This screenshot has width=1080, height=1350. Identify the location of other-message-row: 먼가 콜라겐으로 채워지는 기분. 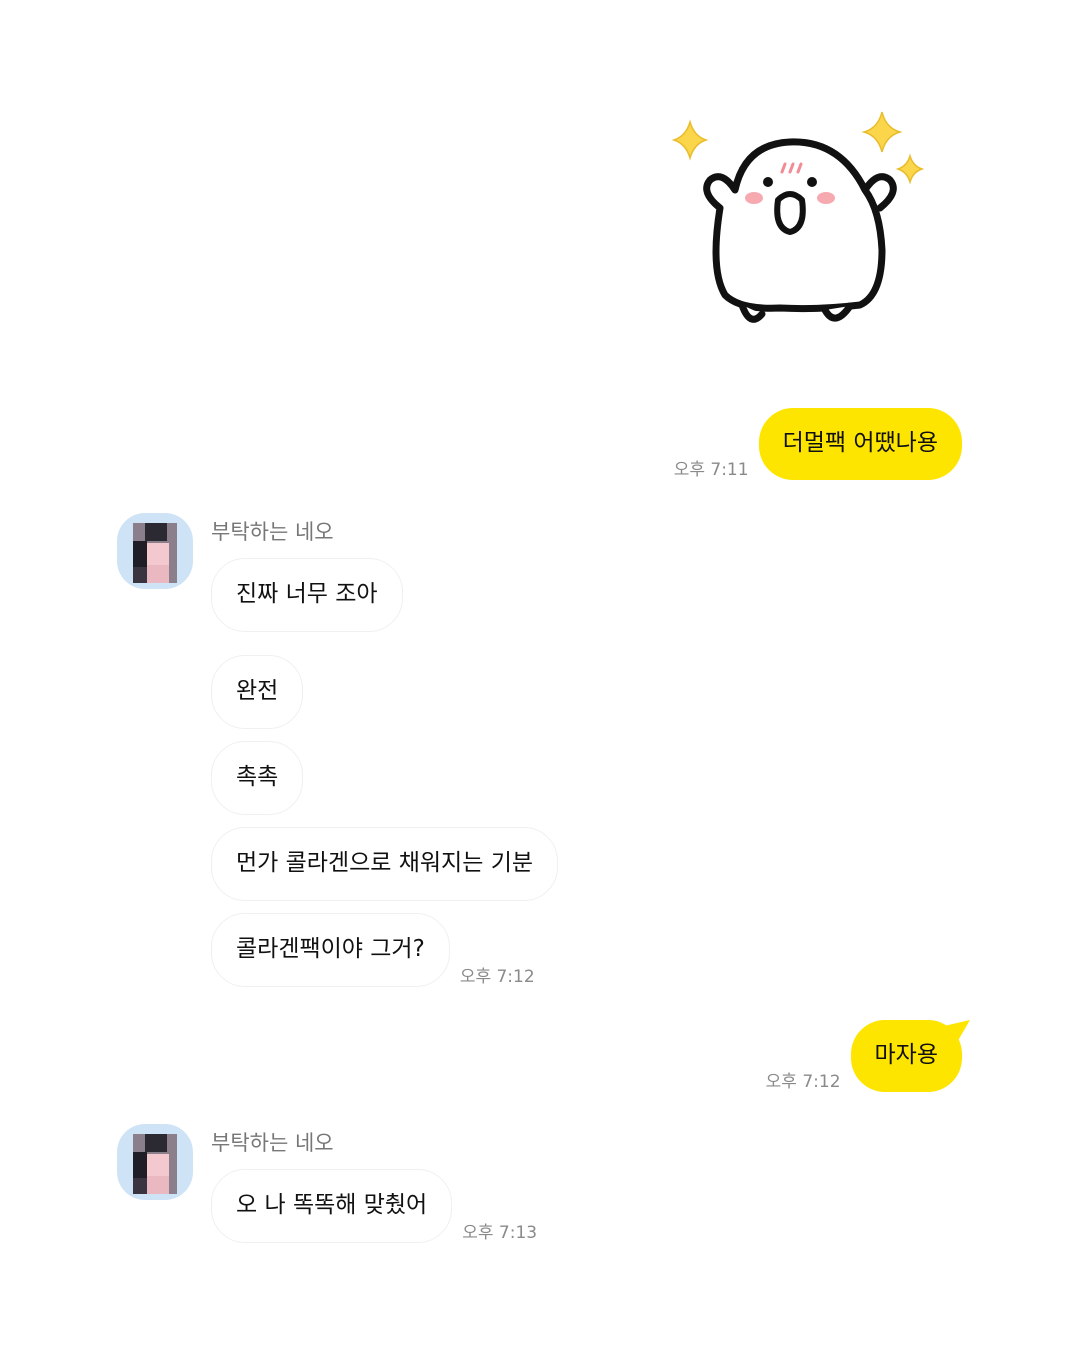
(385, 864).